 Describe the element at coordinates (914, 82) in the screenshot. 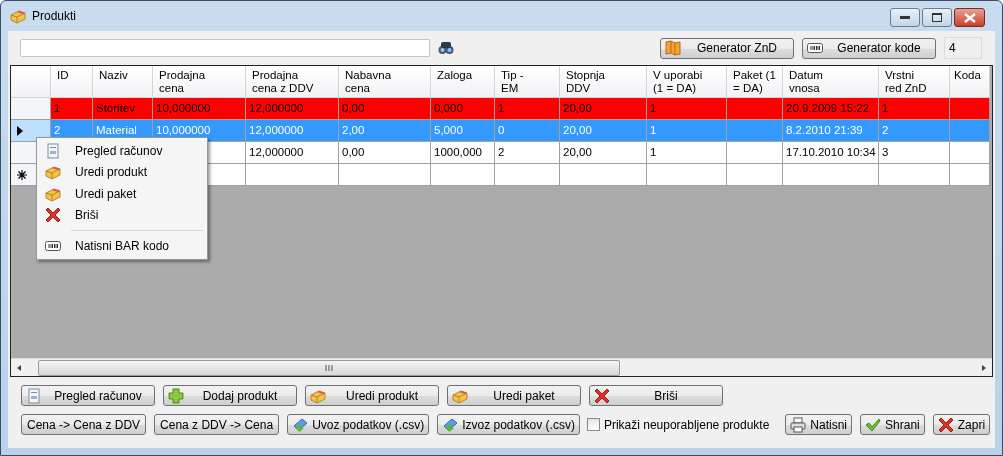

I see `column-header: Vrstni red ZnD` at that location.